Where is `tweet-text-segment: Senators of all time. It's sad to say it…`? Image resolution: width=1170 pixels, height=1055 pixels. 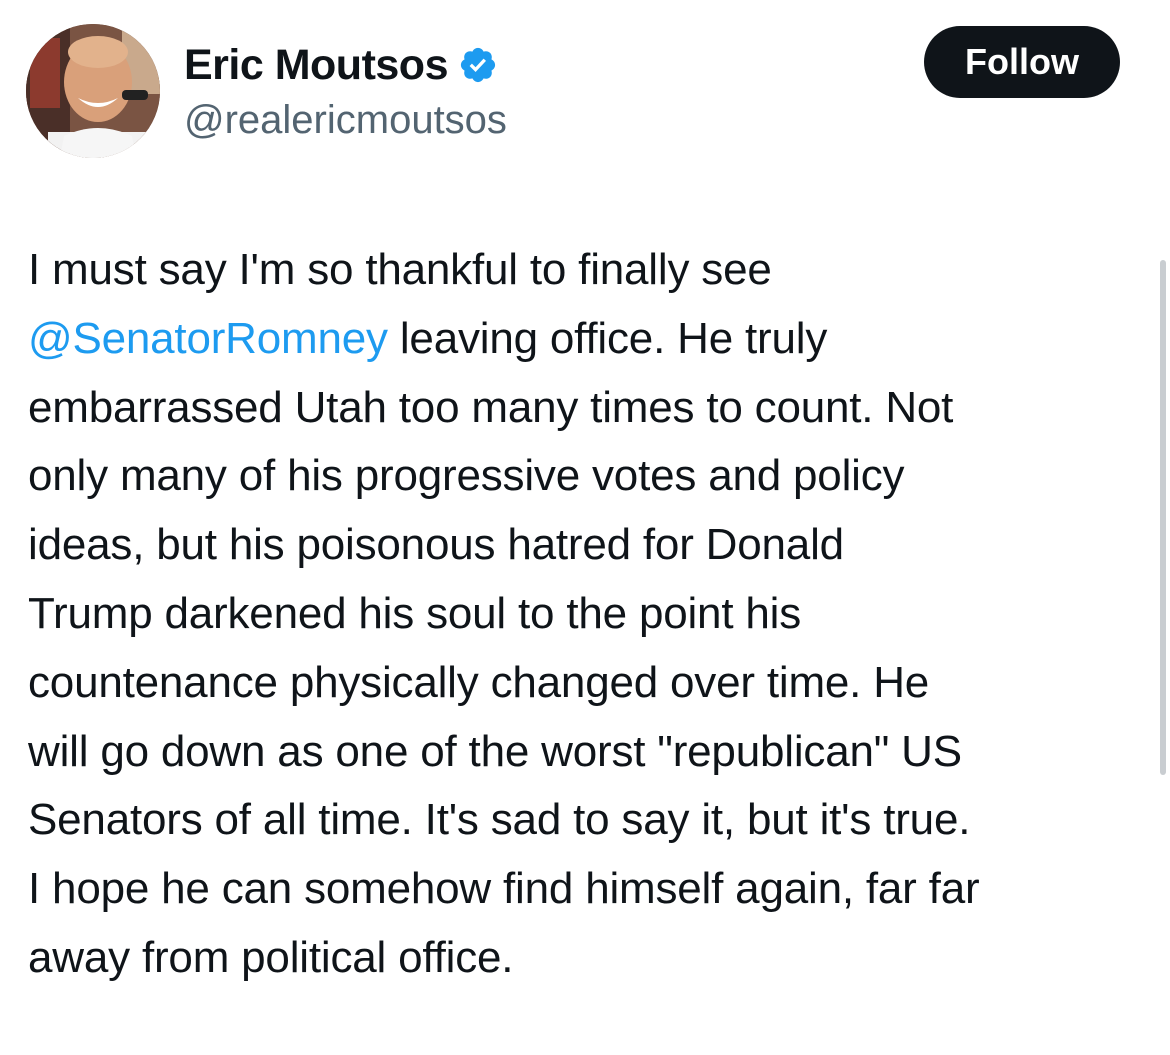 tweet-text-segment: Senators of all time. It's sad to say it… is located at coordinates (499, 820).